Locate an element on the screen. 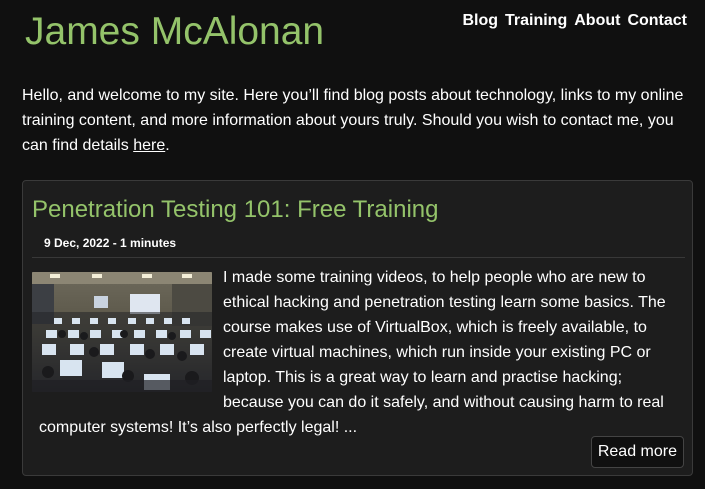 The height and width of the screenshot is (489, 705). contact-details-link: here is located at coordinates (149, 145).